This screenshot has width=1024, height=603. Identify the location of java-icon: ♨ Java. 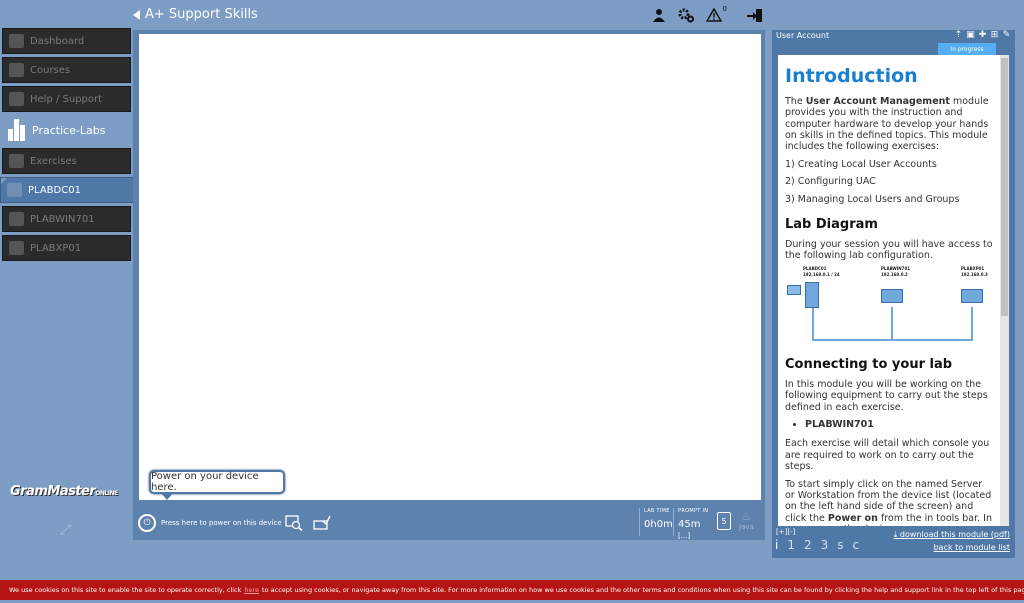
(746, 520).